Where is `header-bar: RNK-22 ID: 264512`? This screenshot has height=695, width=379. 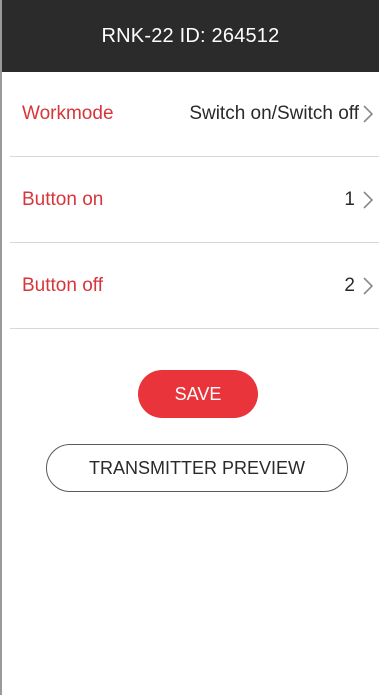
header-bar: RNK-22 ID: 264512 is located at coordinates (190, 36).